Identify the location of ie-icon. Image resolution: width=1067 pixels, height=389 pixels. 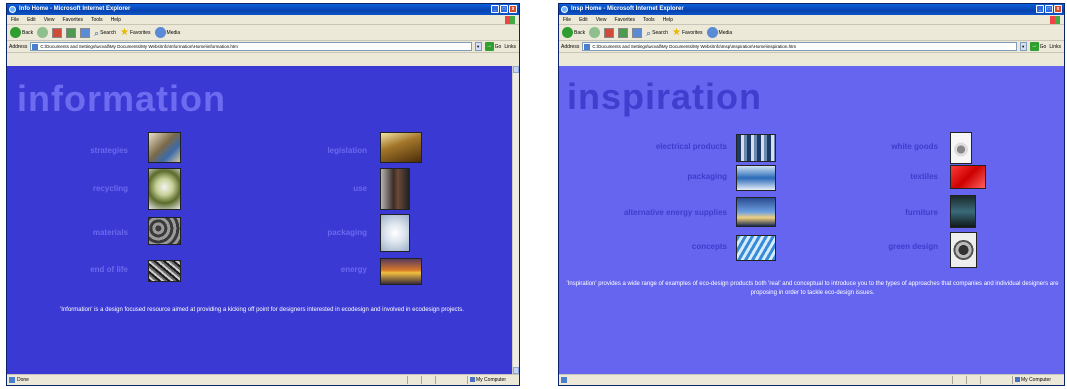
(564, 9).